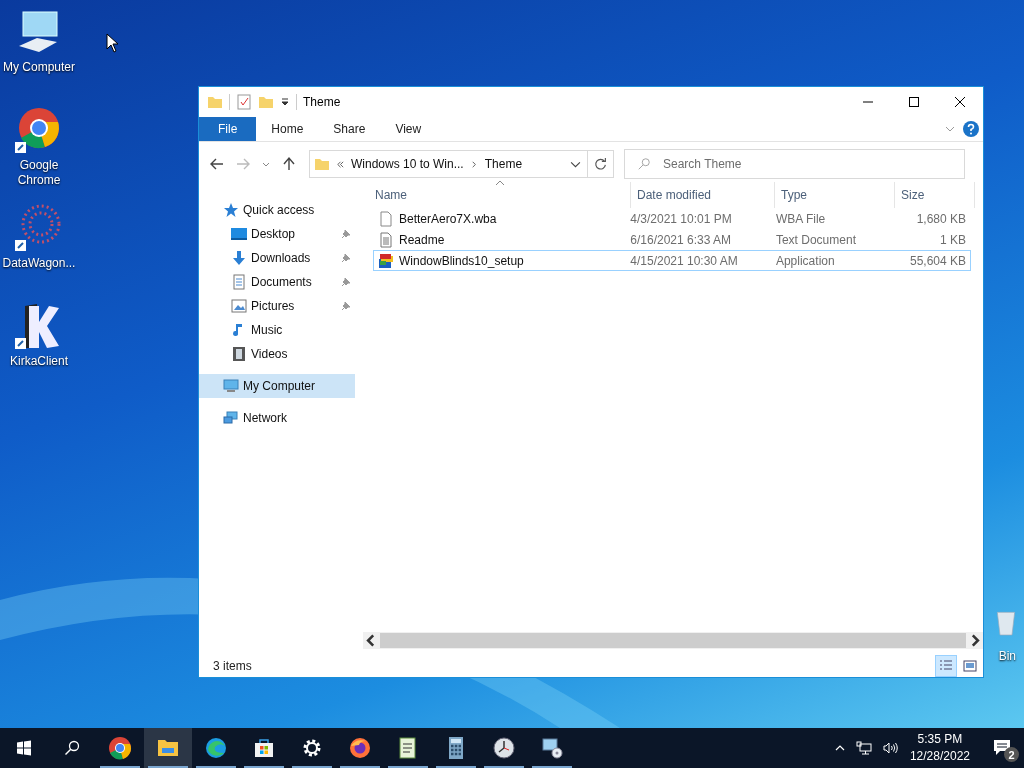 This screenshot has height=768, width=1024. What do you see at coordinates (939, 756) in the screenshot?
I see `clock-date: 12/28/2022` at bounding box center [939, 756].